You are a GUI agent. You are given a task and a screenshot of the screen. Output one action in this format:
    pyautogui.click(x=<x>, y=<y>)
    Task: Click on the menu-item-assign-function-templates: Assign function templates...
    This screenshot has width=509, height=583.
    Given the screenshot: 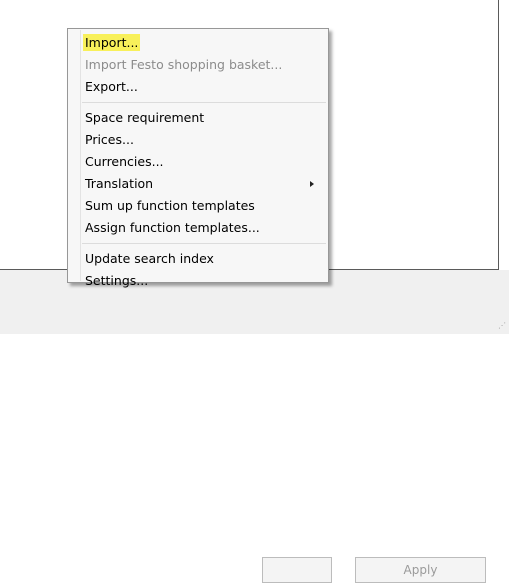 What is the action you would take?
    pyautogui.click(x=198, y=228)
    